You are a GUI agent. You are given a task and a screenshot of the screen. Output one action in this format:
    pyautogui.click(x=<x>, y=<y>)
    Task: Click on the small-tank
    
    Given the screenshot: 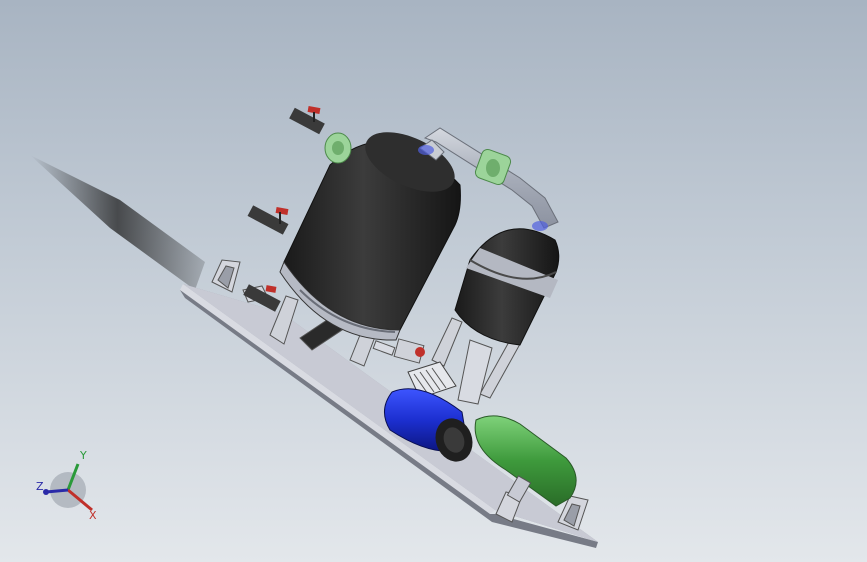 What is the action you would take?
    pyautogui.click(x=507, y=287)
    